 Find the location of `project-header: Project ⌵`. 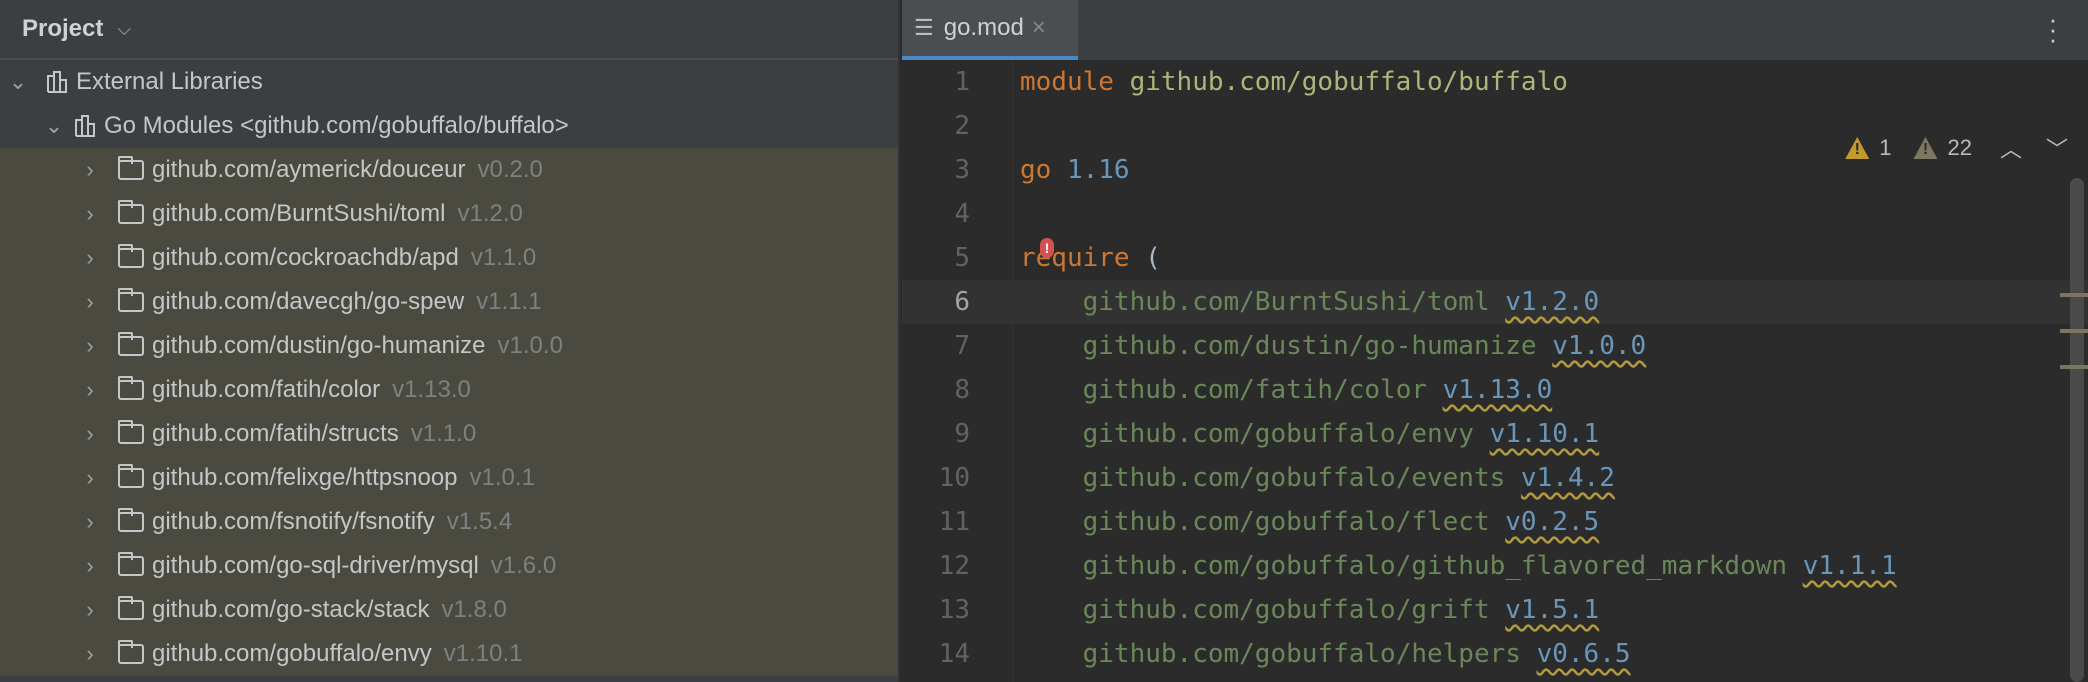

project-header: Project ⌵ is located at coordinates (449, 30).